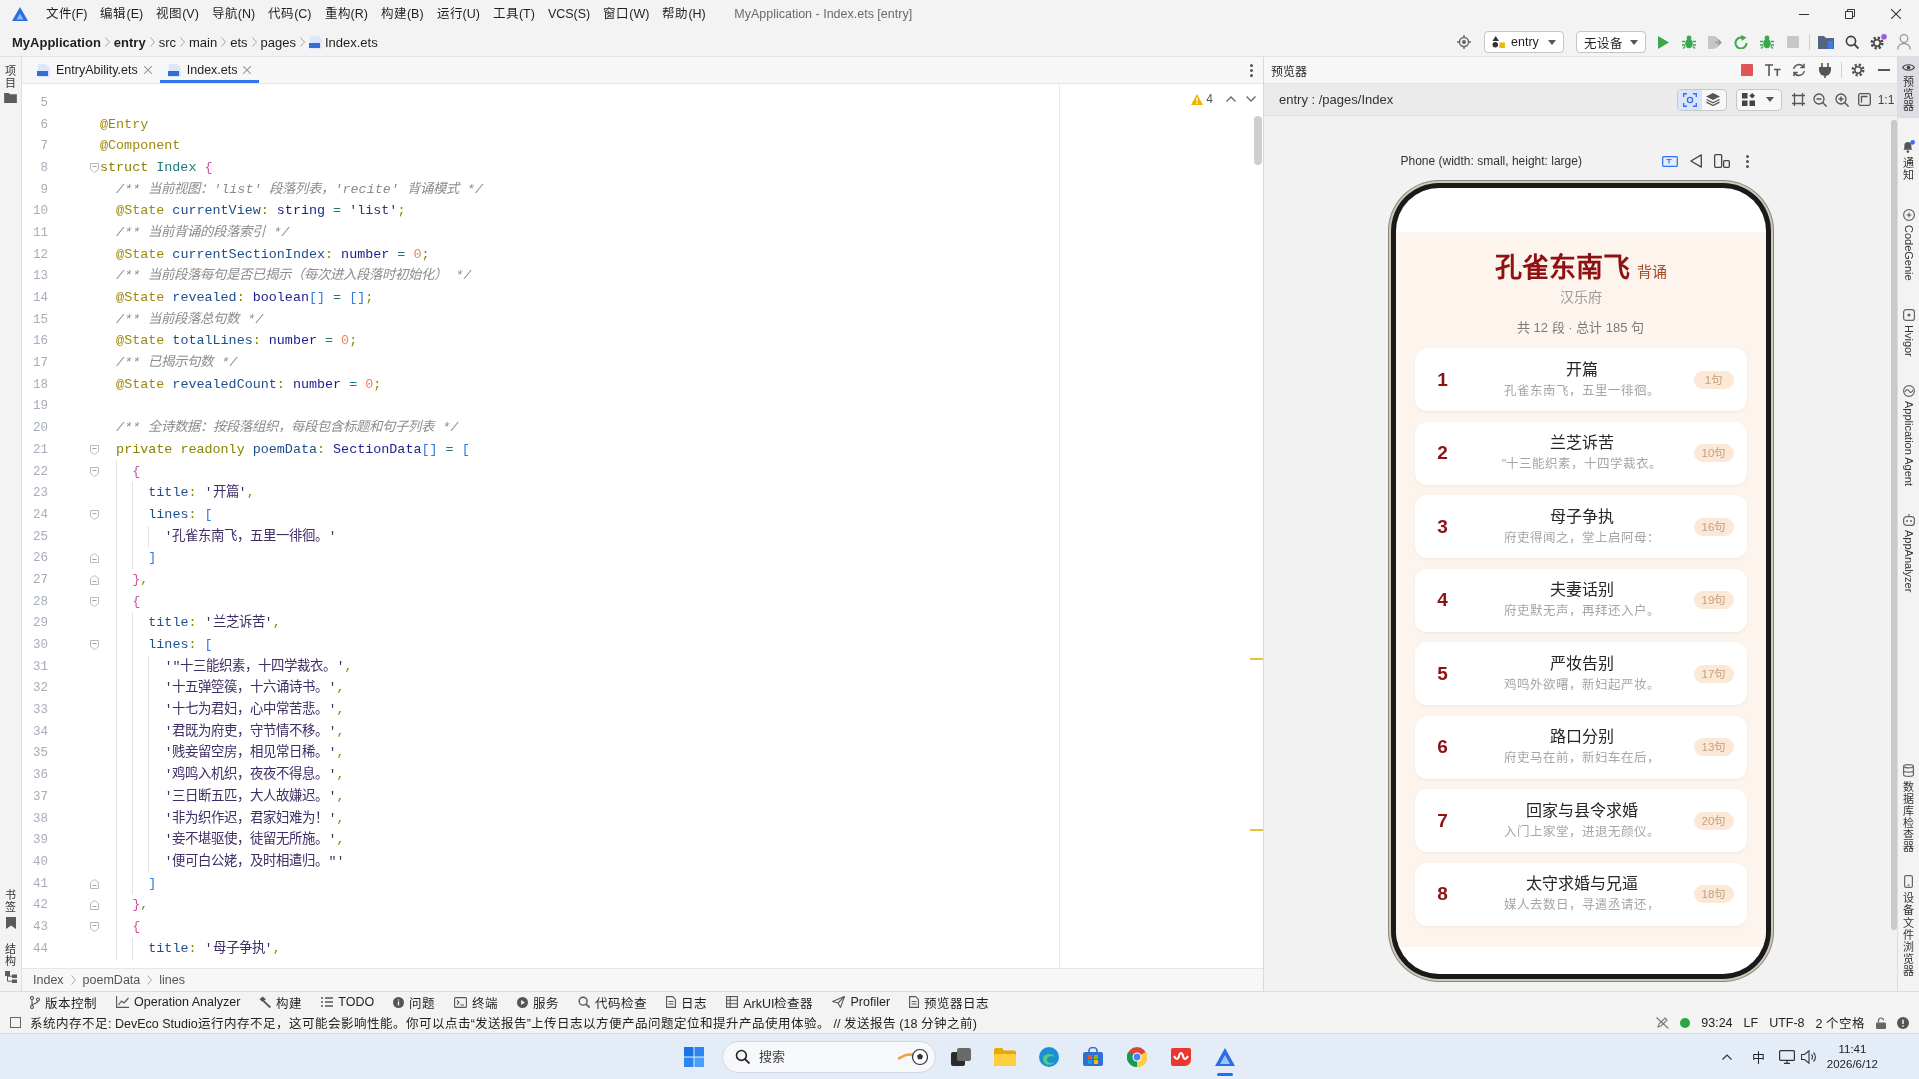 This screenshot has height=1079, width=1919. What do you see at coordinates (1786, 1056) in the screenshot?
I see `monitor-icon` at bounding box center [1786, 1056].